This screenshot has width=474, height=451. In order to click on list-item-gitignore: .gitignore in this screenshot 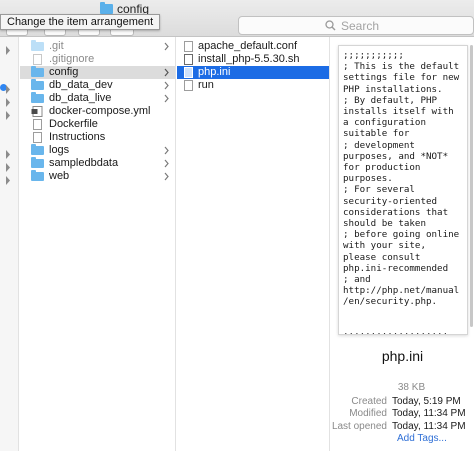, I will do `click(97, 59)`.